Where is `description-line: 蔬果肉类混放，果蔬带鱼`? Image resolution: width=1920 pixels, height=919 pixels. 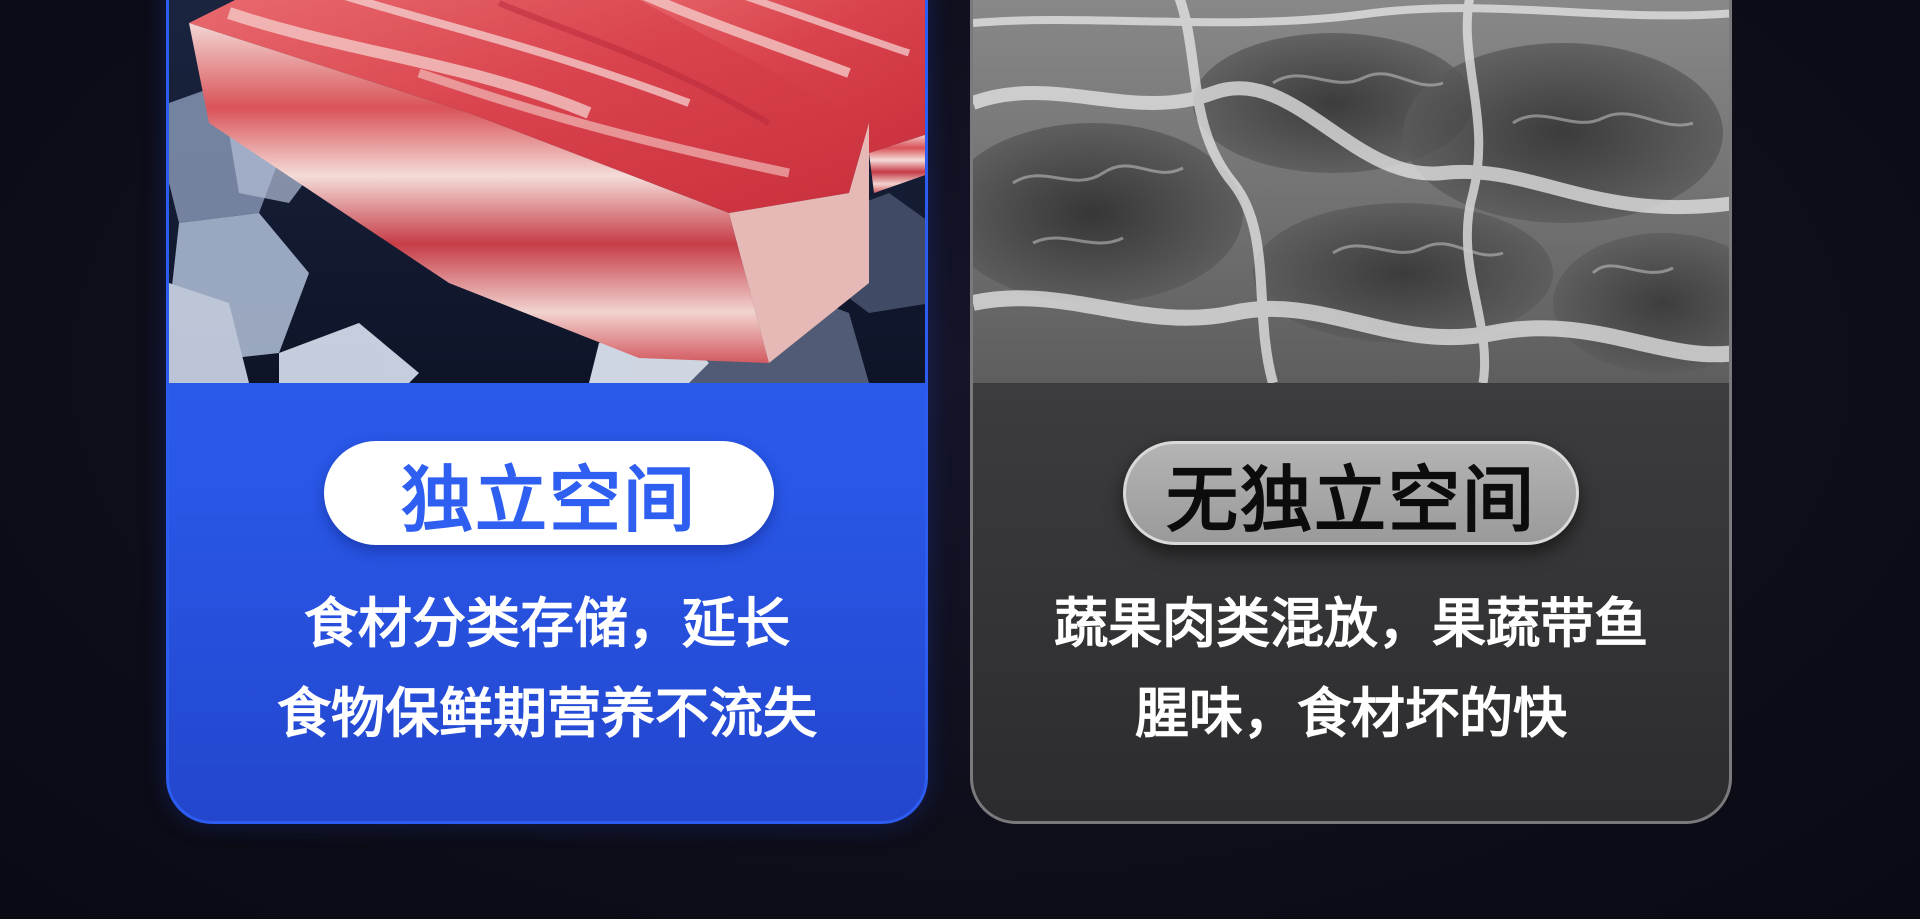 description-line: 蔬果肉类混放，果蔬带鱼 is located at coordinates (1351, 623).